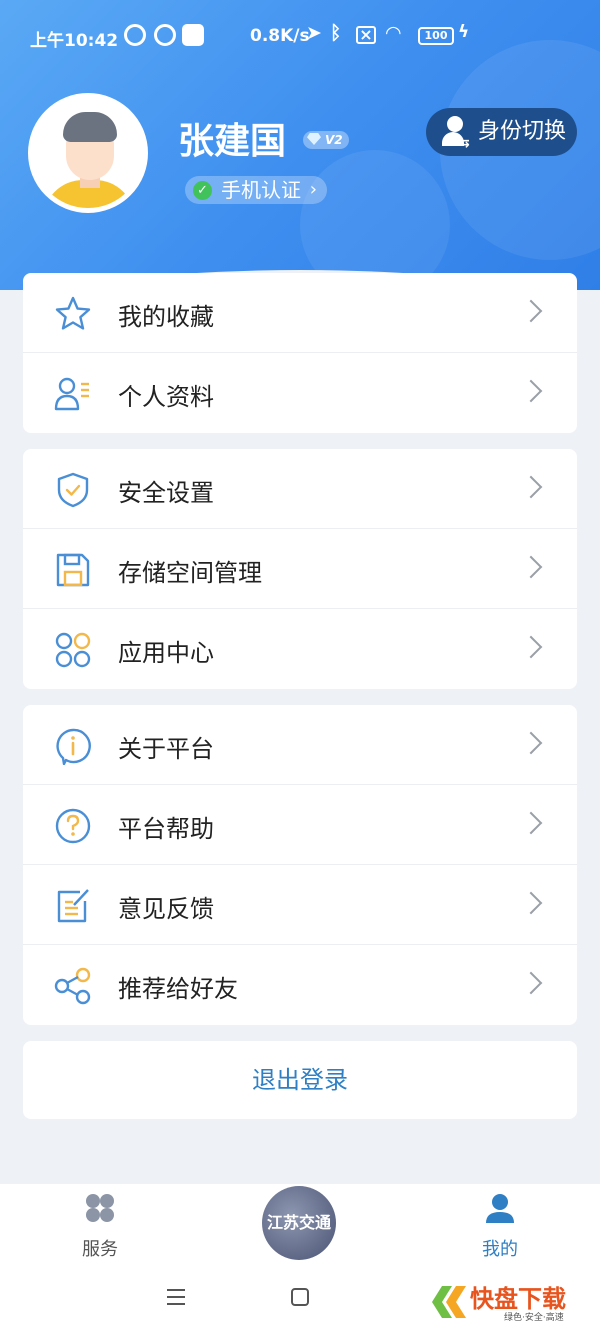 This screenshot has height=1333, width=600. What do you see at coordinates (176, 1297) in the screenshot?
I see `menu-icon` at bounding box center [176, 1297].